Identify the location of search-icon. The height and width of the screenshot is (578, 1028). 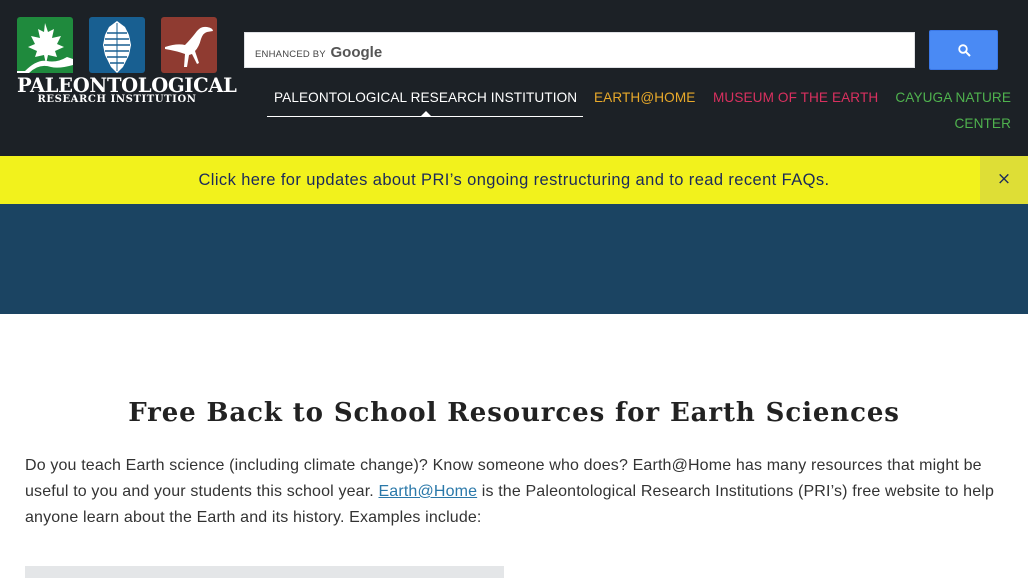
(964, 50).